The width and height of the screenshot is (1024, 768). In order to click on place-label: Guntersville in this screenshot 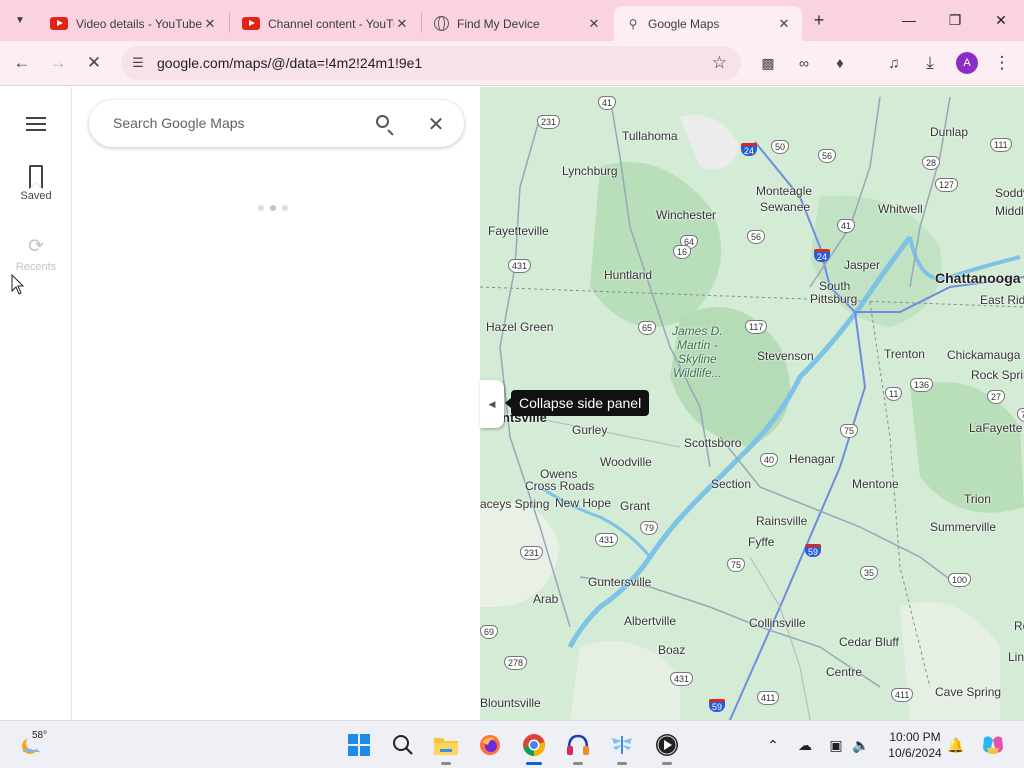, I will do `click(619, 582)`.